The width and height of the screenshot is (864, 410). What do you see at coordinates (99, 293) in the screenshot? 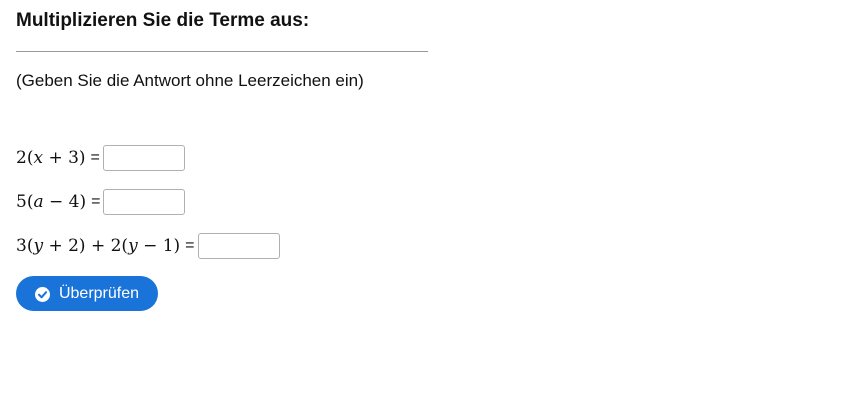
I see `check-button-label: Überprüfen` at bounding box center [99, 293].